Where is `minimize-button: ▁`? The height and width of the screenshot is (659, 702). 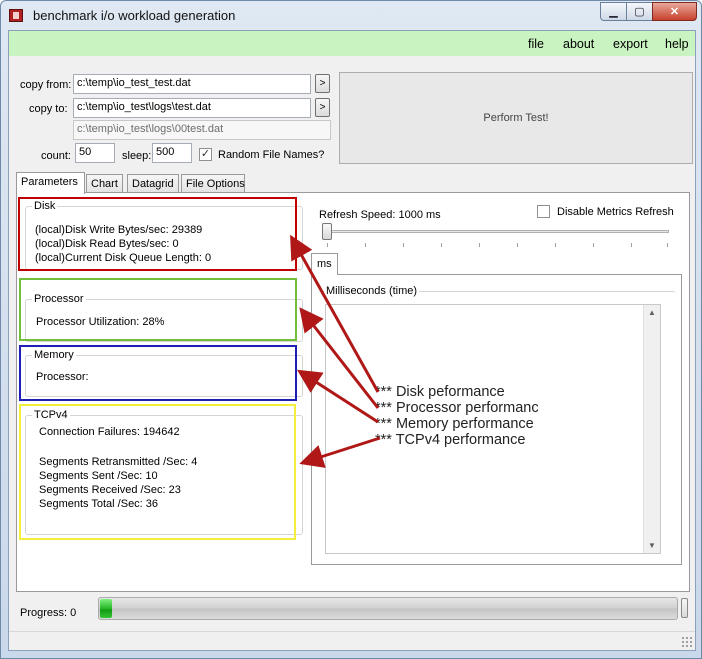
minimize-button: ▁ is located at coordinates (613, 11).